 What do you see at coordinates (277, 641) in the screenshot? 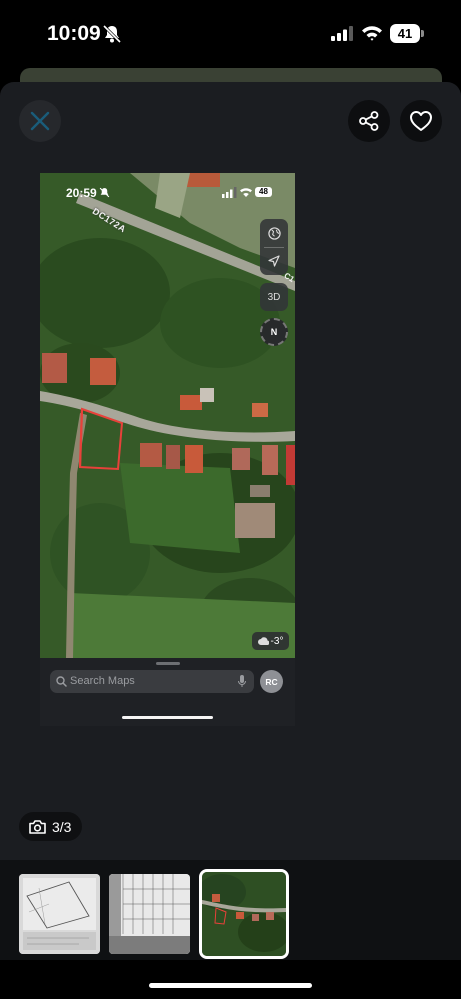
I see `weather-temperature: -3°` at bounding box center [277, 641].